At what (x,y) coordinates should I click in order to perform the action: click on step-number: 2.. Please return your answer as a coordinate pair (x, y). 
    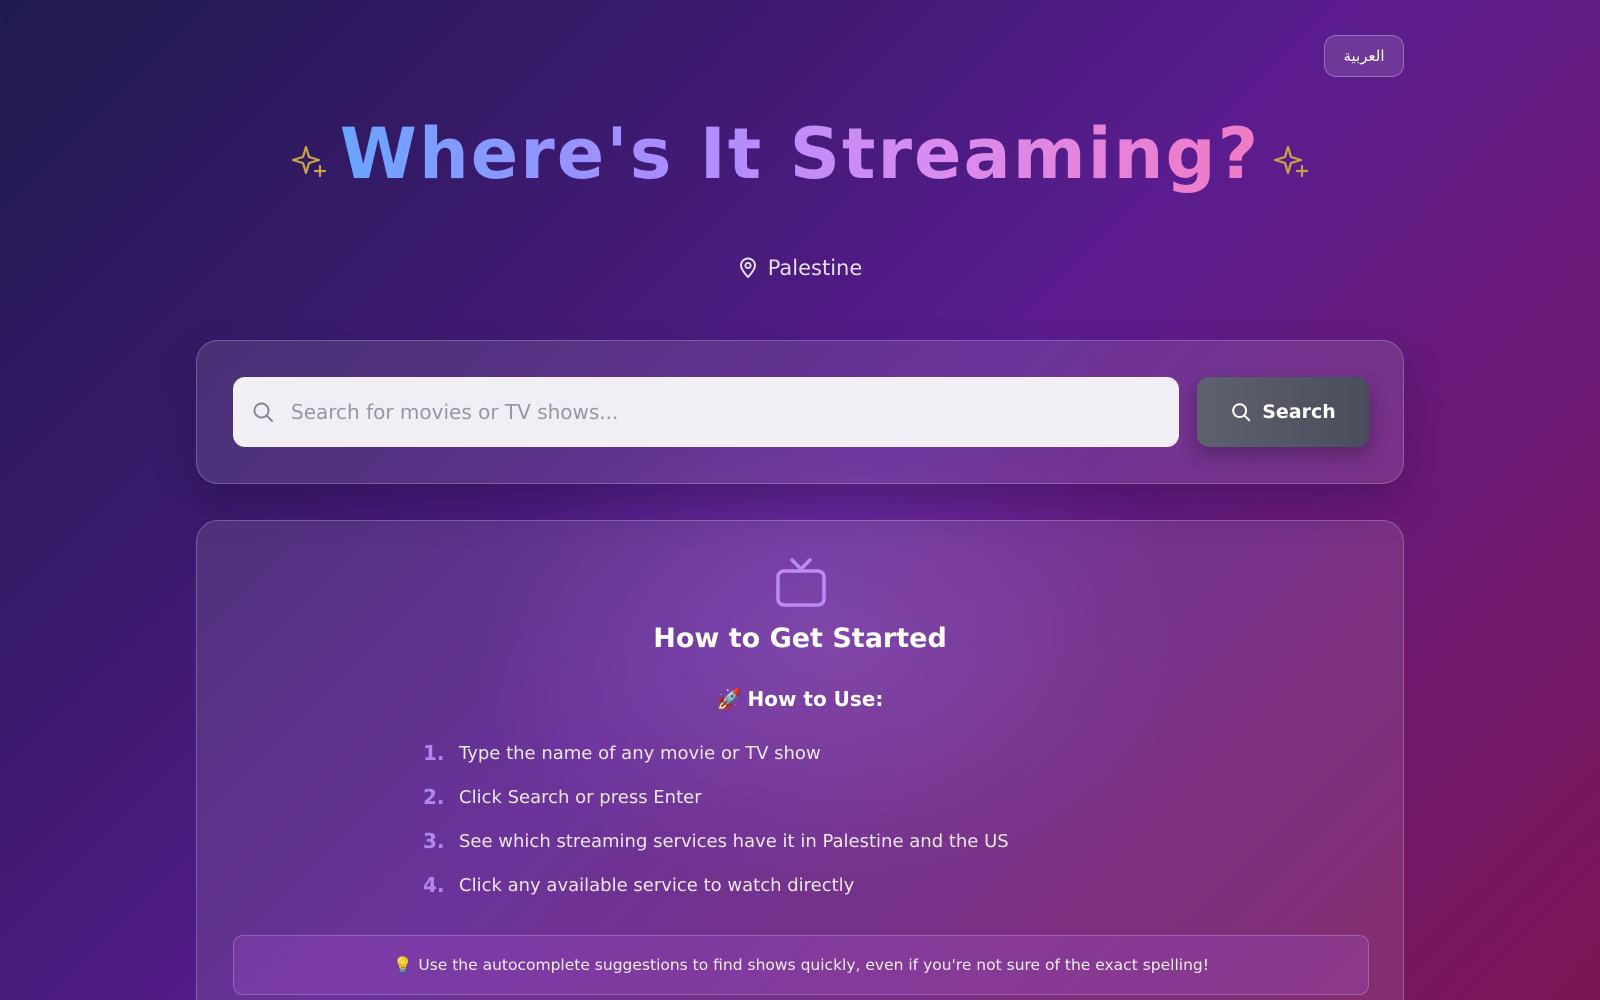
    Looking at the image, I should click on (434, 797).